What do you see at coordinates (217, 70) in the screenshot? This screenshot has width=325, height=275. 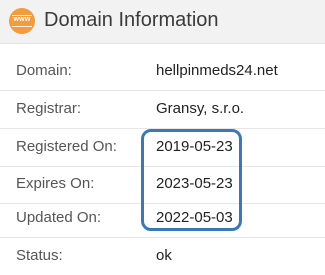 I see `row-value: hellpinmeds24.net` at bounding box center [217, 70].